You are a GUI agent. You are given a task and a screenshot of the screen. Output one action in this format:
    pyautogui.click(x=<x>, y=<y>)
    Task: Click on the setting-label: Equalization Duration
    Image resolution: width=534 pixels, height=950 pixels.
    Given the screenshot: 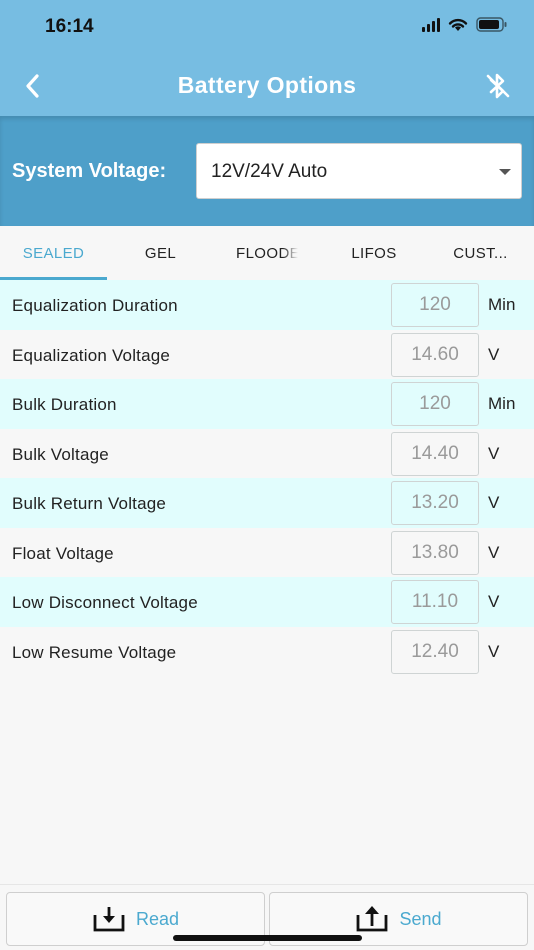 What is the action you would take?
    pyautogui.click(x=95, y=305)
    